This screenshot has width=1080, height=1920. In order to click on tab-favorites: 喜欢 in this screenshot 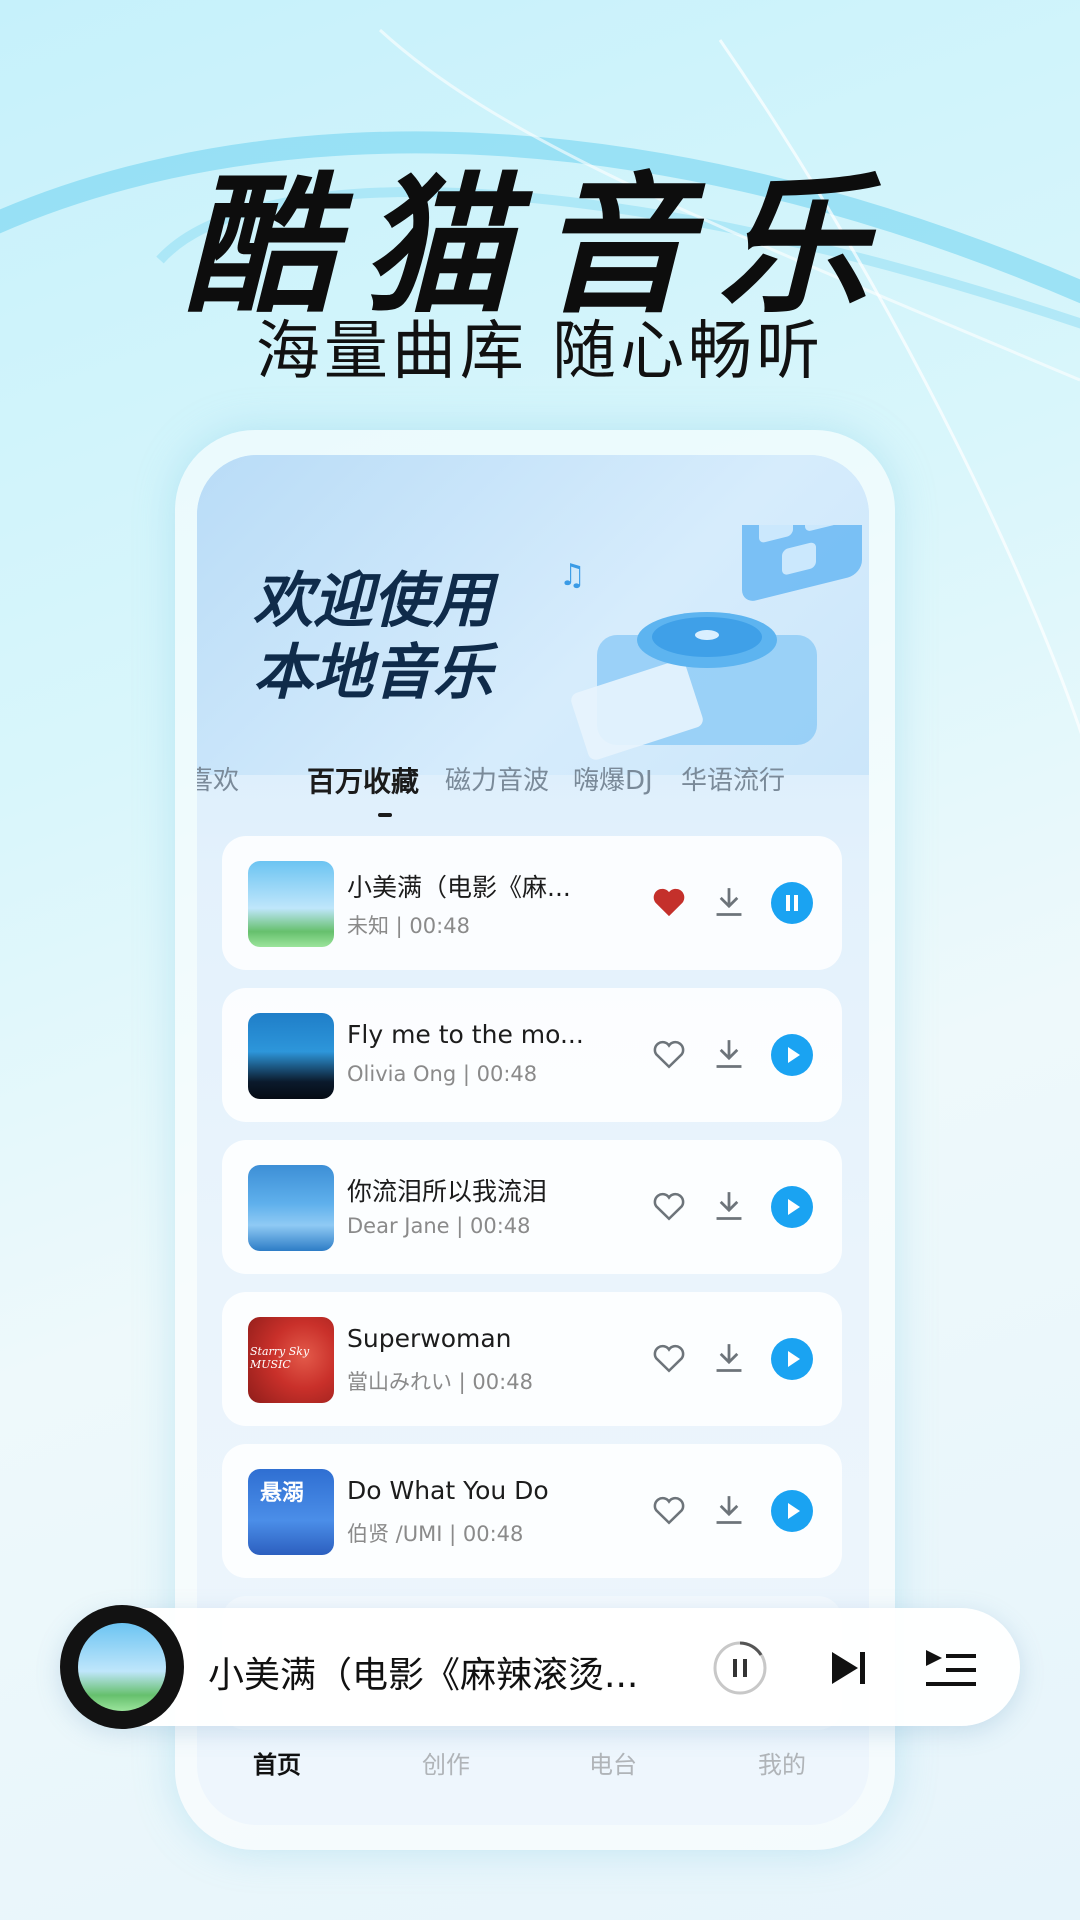, I will do `click(218, 778)`.